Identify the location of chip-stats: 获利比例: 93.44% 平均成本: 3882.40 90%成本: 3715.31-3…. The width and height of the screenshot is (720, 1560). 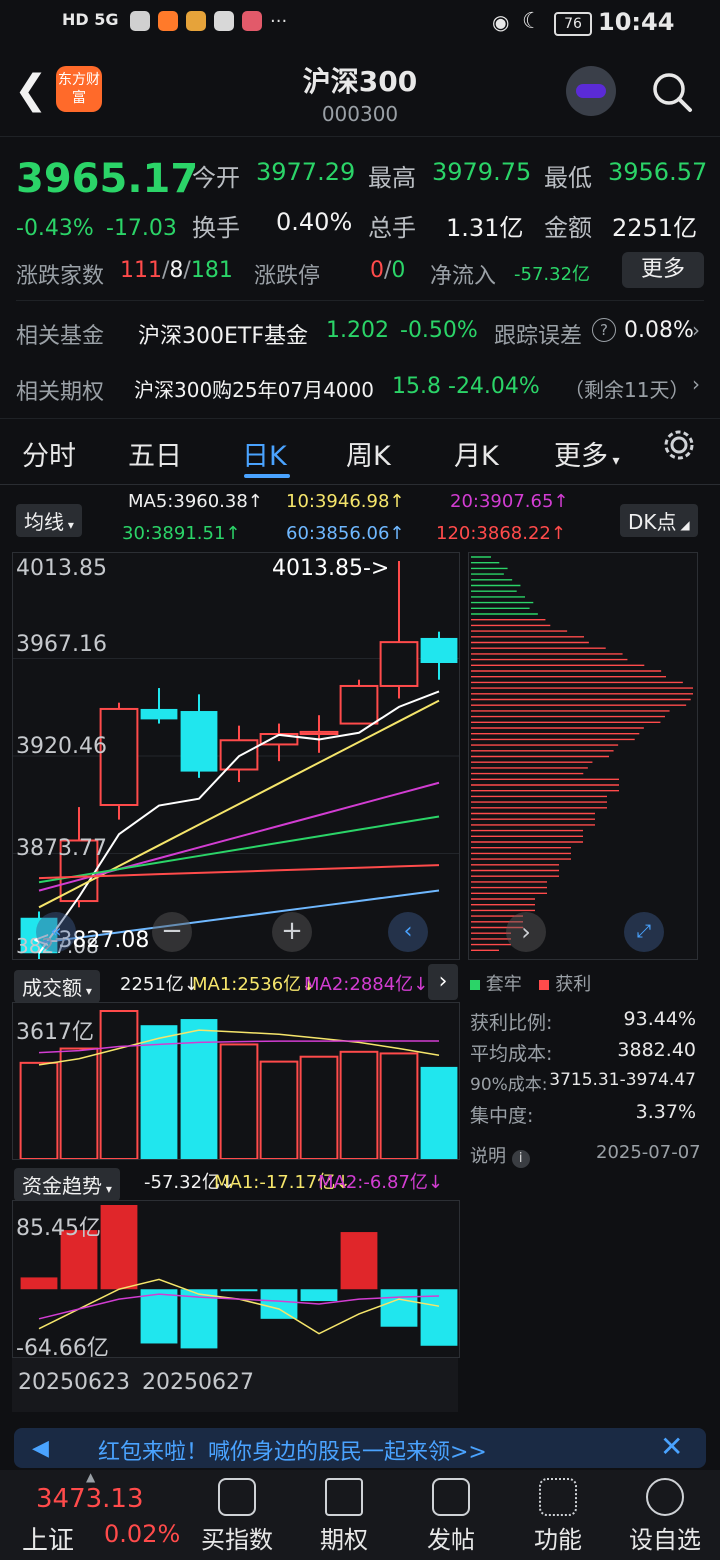
(583, 1067).